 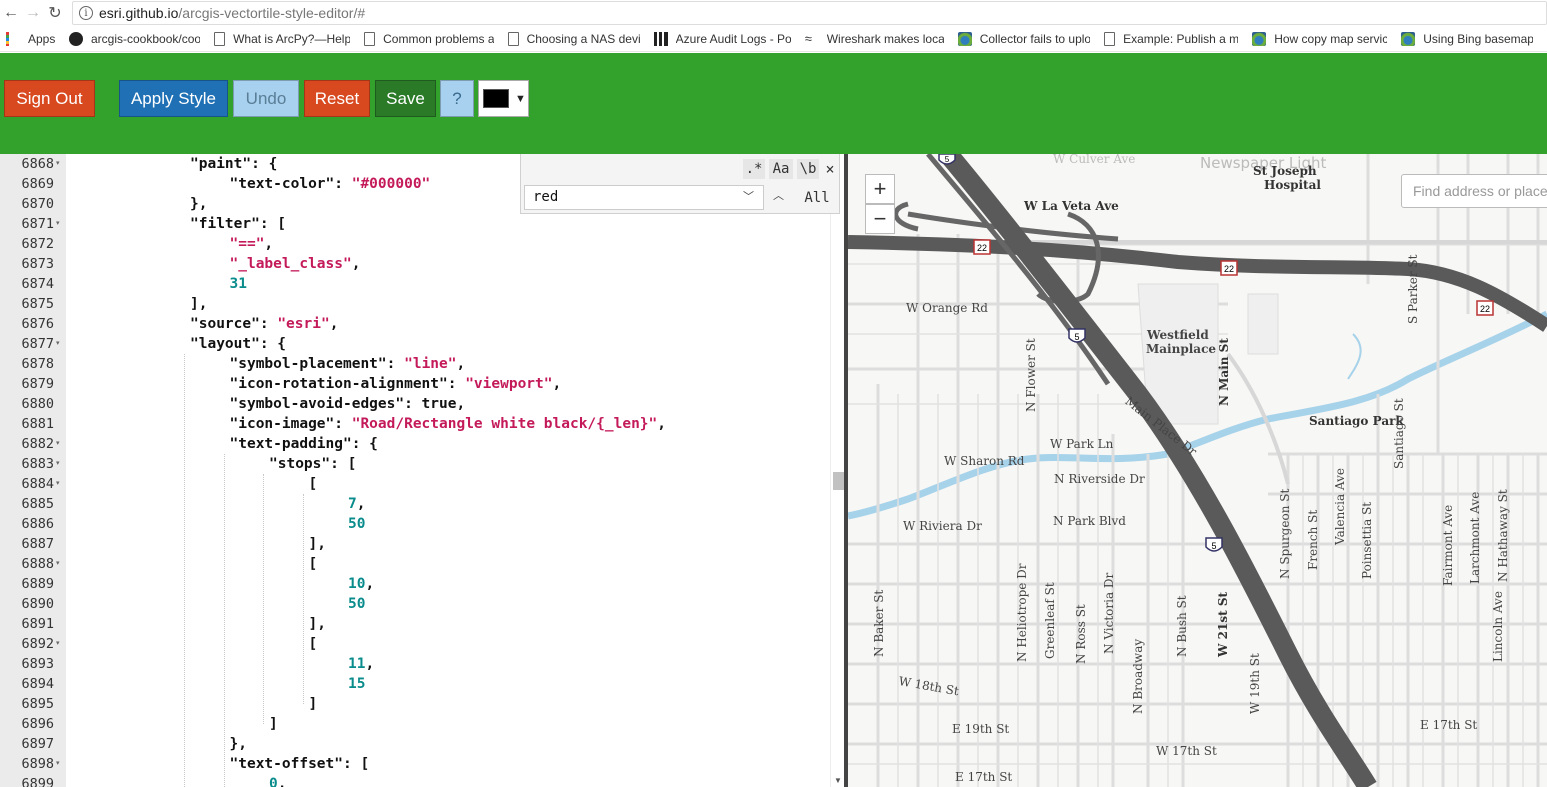 What do you see at coordinates (356, 504) in the screenshot?
I see `code-line: 7,` at bounding box center [356, 504].